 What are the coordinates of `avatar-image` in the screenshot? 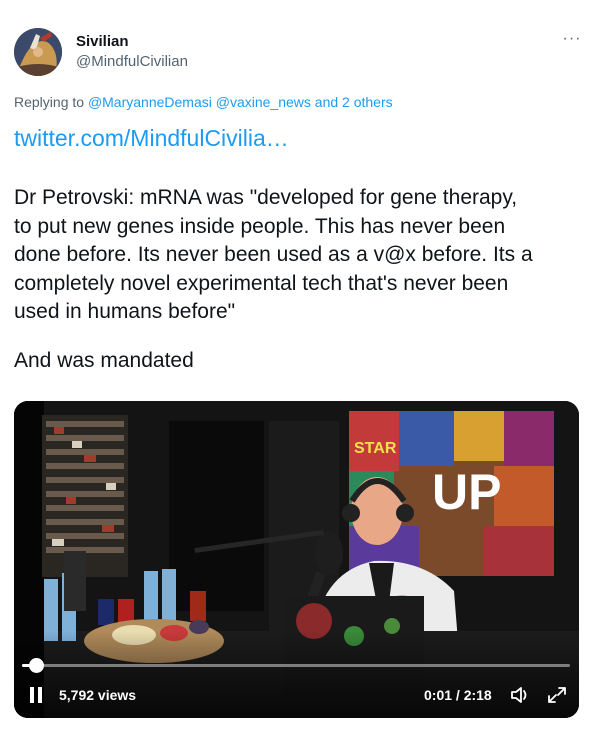 It's located at (38, 52).